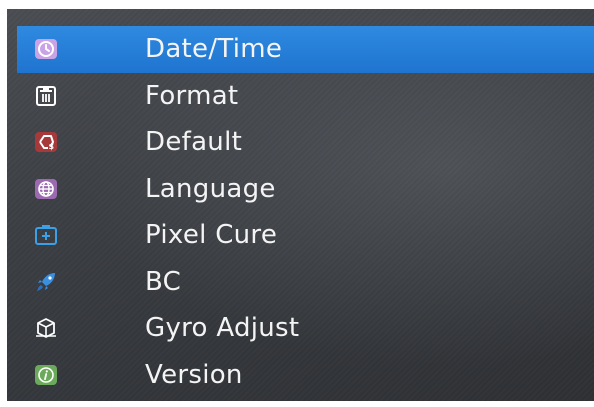 This screenshot has width=594, height=407. Describe the element at coordinates (46, 49) in the screenshot. I see `clock-icon` at that location.